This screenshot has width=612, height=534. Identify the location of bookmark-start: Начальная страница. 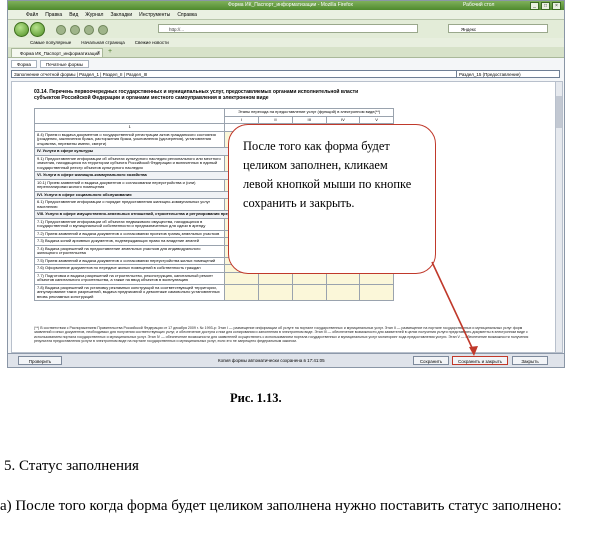
(103, 42).